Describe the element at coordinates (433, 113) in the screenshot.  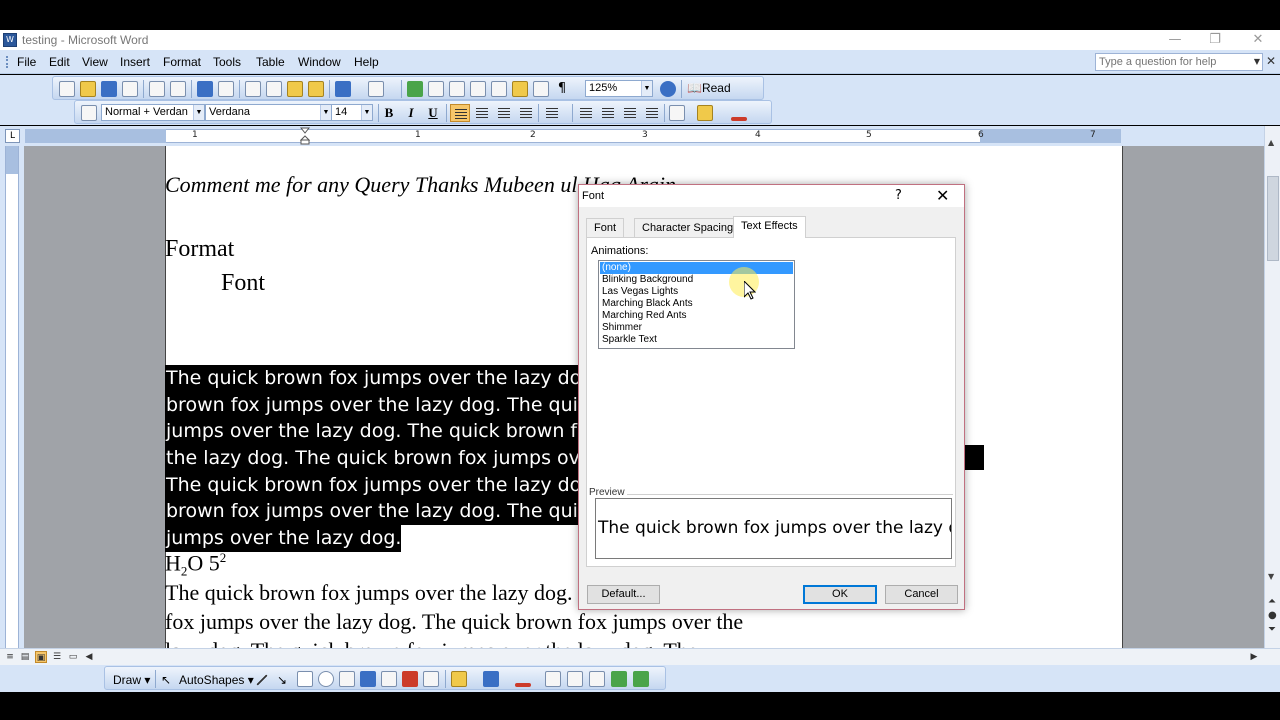
I see `underline-button: U` at that location.